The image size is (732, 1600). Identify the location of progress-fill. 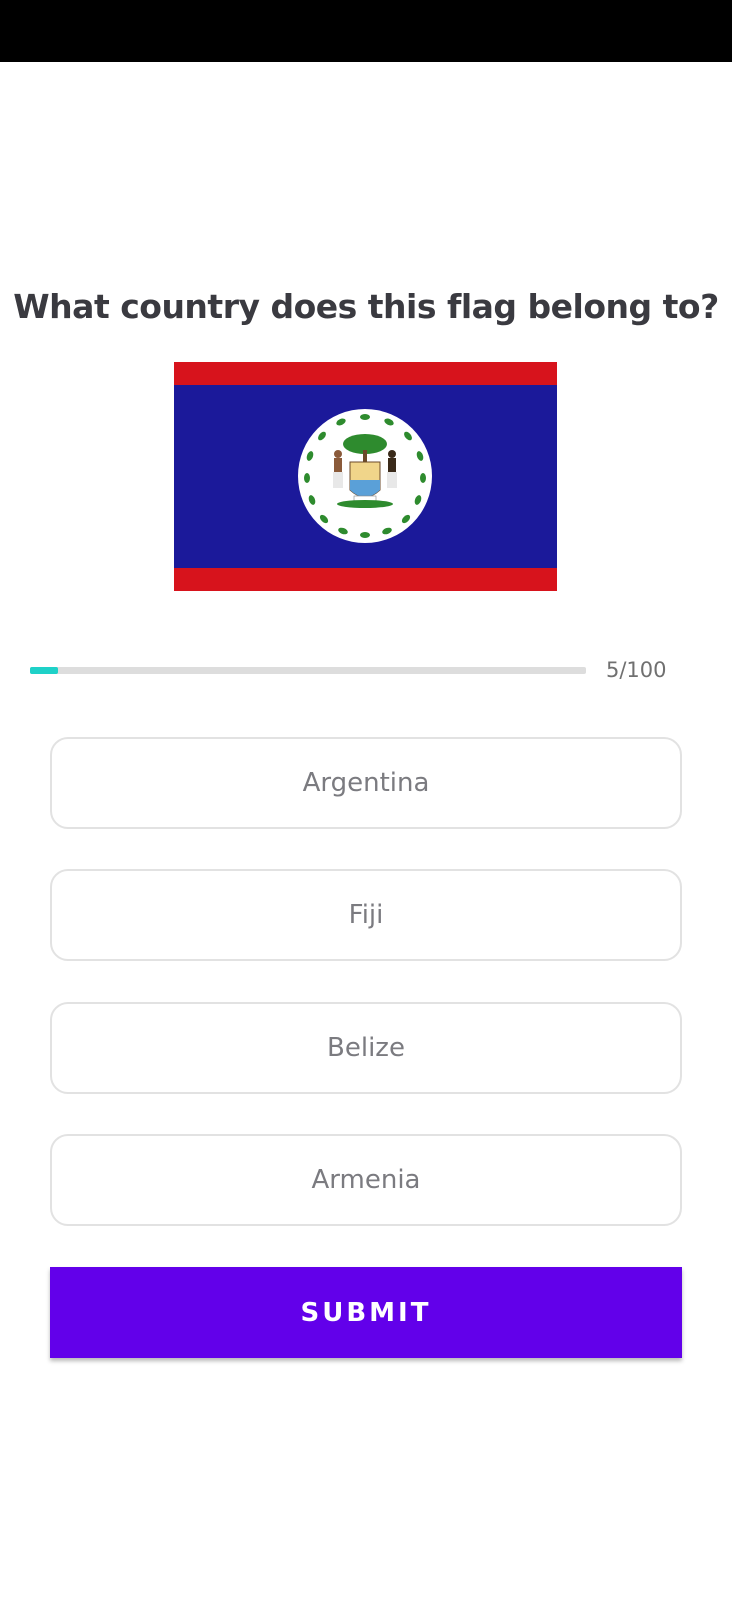
(44, 670).